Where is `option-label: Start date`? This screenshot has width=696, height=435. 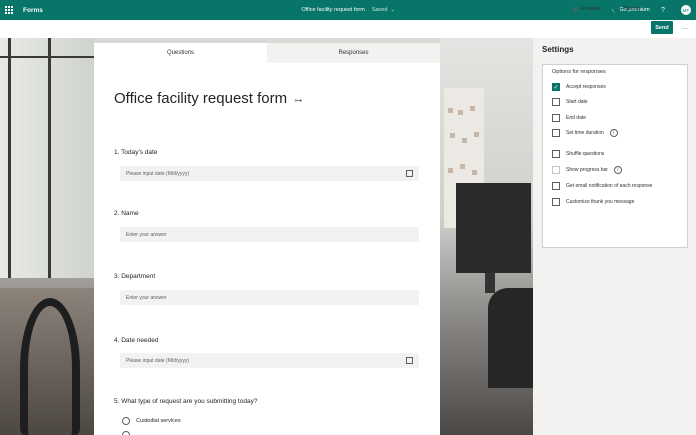 option-label: Start date is located at coordinates (577, 102).